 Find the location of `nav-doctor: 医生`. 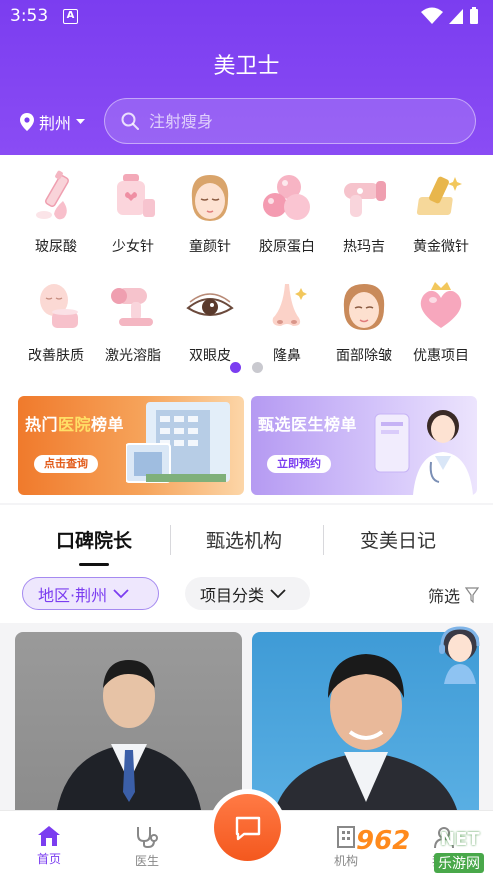

nav-doctor: 医生 is located at coordinates (147, 847).